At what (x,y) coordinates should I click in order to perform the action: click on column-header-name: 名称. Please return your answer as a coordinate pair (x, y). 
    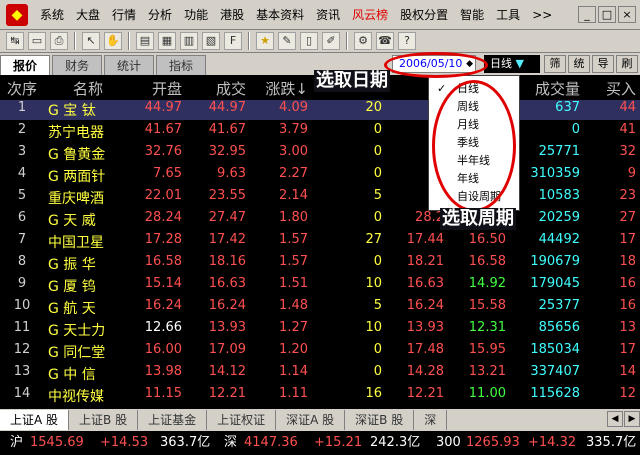
    Looking at the image, I should click on (88, 88).